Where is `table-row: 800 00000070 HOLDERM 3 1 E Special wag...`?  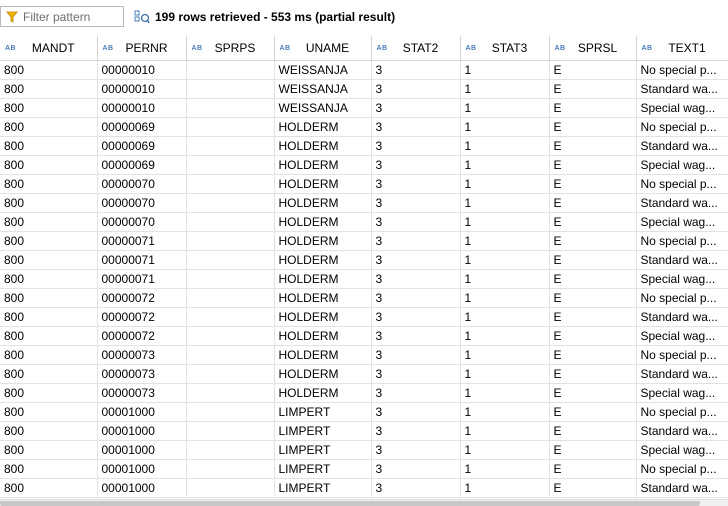 table-row: 800 00000070 HOLDERM 3 1 E Special wag... is located at coordinates (364, 222).